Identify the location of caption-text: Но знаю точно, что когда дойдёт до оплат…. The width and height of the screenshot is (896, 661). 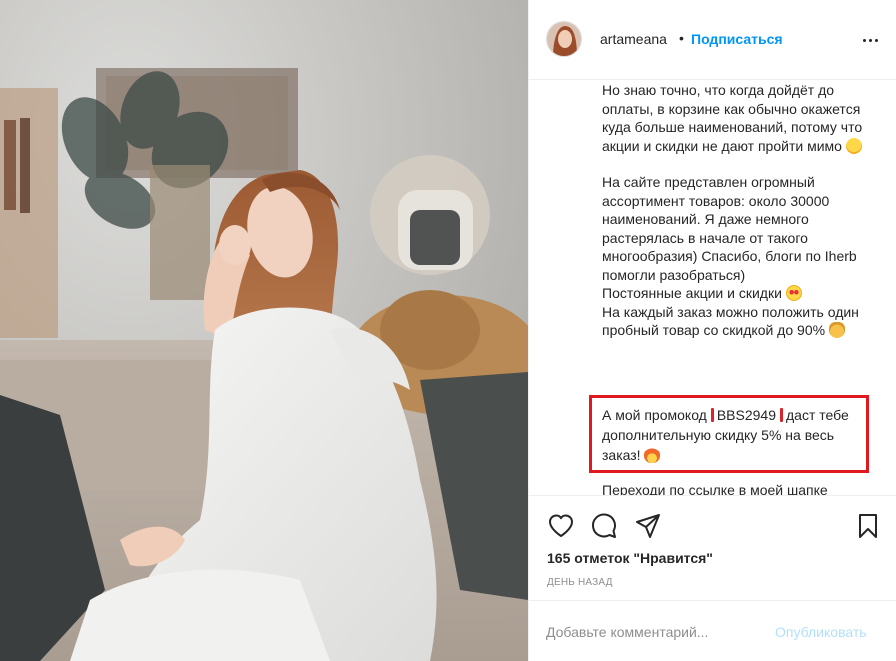
(734, 219).